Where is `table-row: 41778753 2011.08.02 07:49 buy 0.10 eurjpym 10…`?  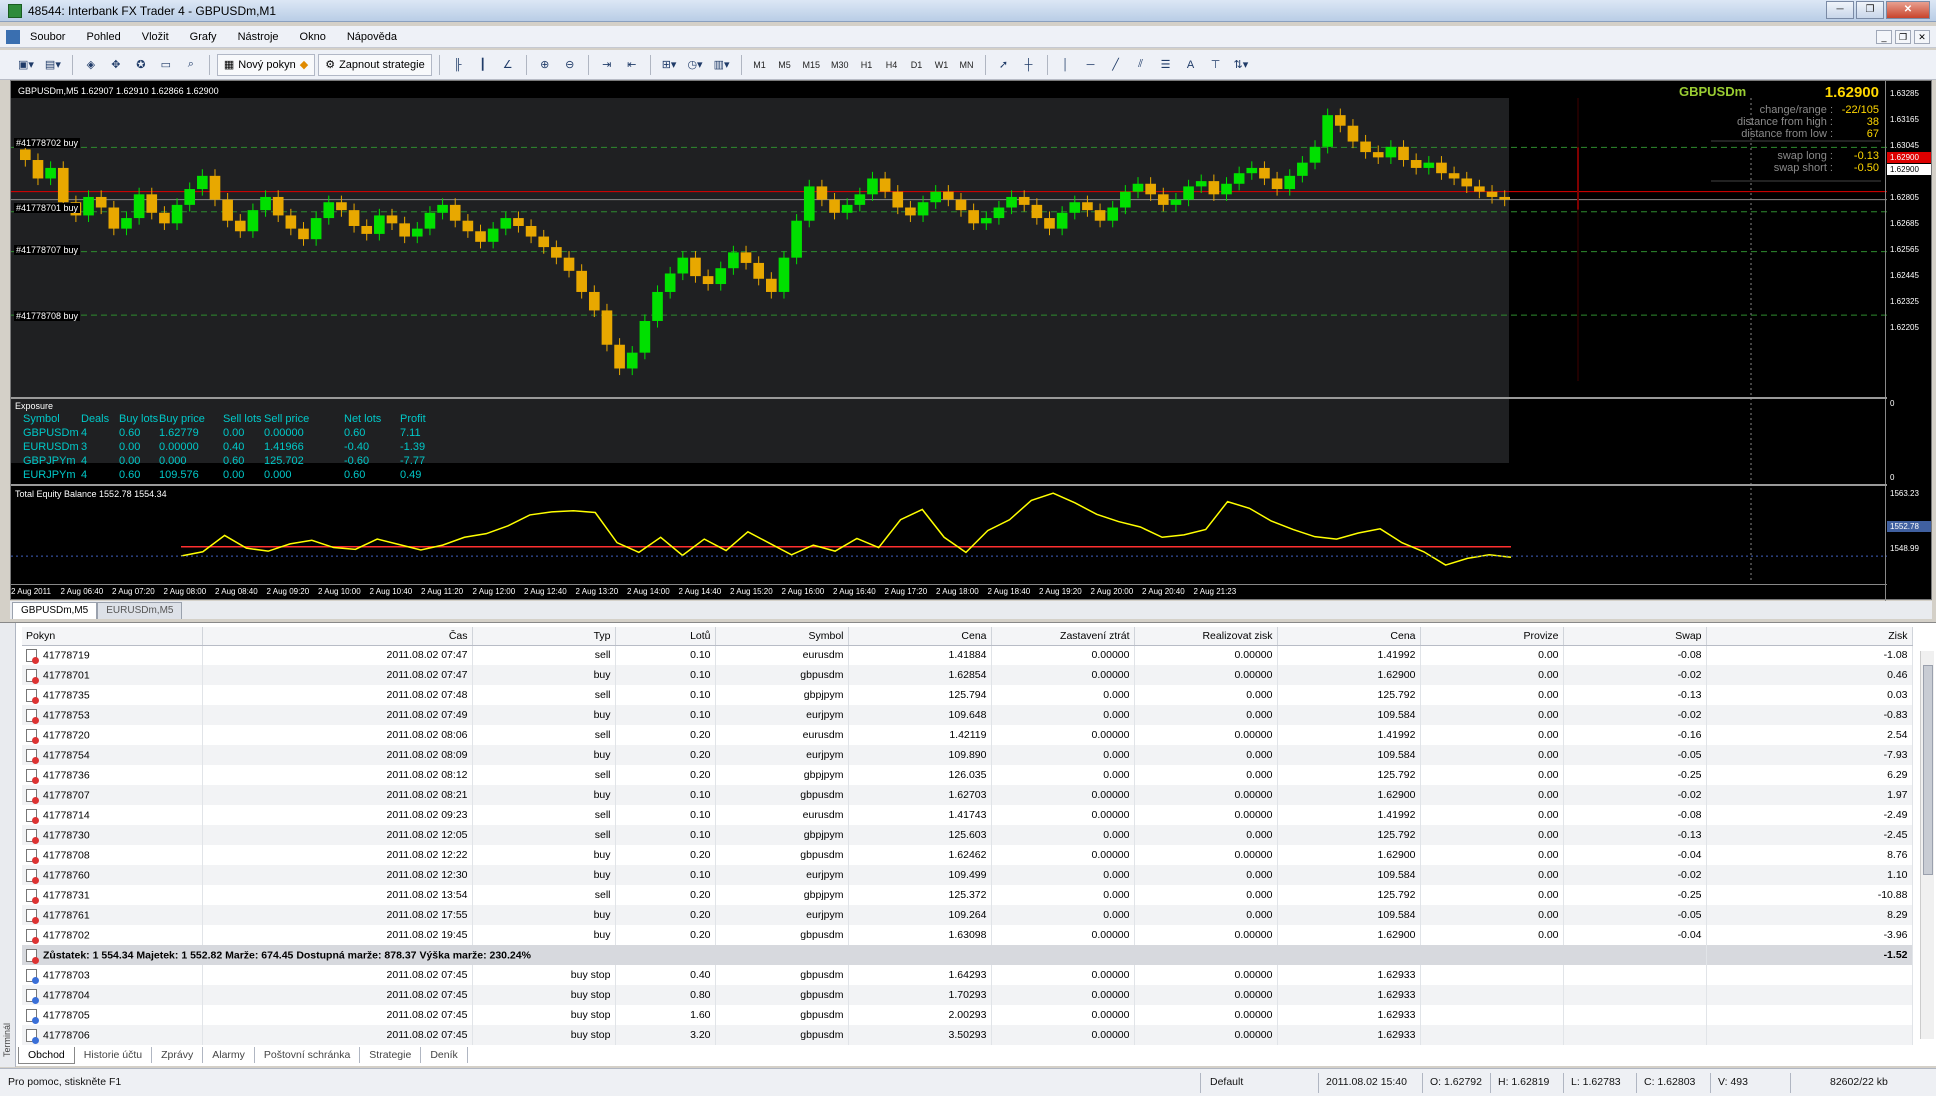
table-row: 41778753 2011.08.02 07:49 buy 0.10 eurjpym 10… is located at coordinates (967, 715).